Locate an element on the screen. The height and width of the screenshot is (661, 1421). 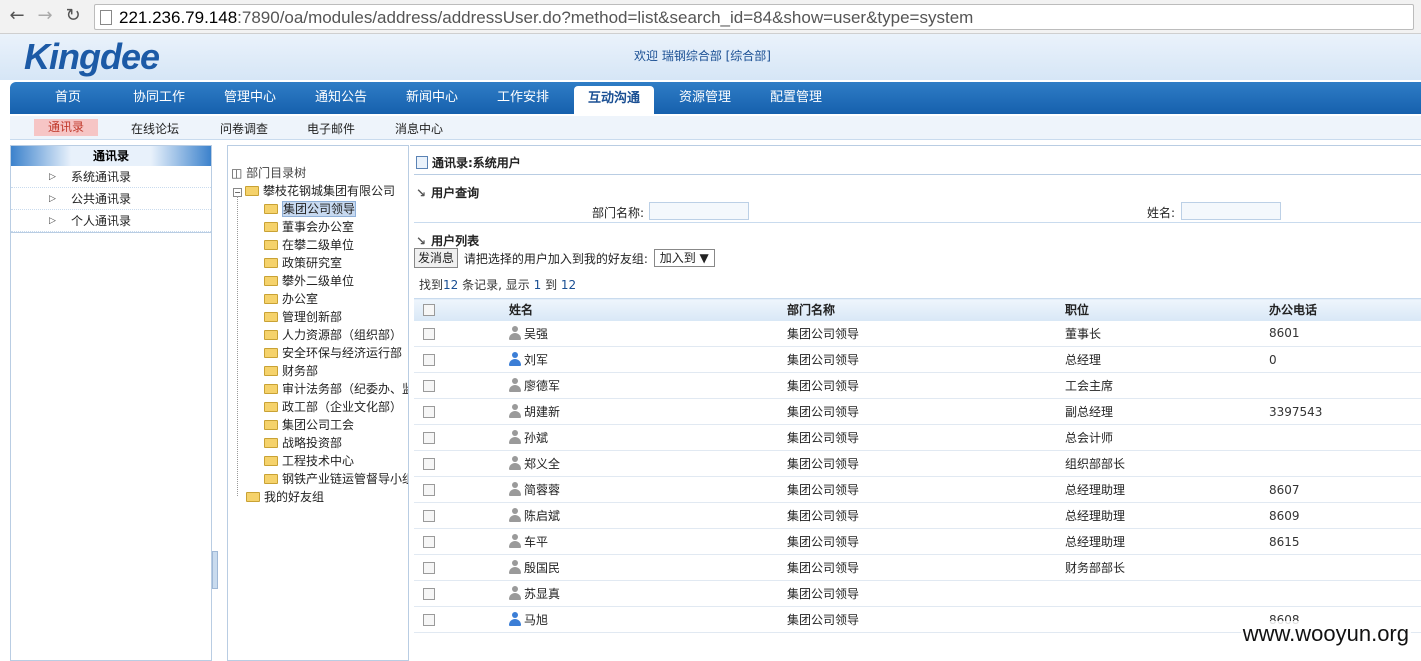
tree-dept-node: 政策研究室 is located at coordinates (303, 263).